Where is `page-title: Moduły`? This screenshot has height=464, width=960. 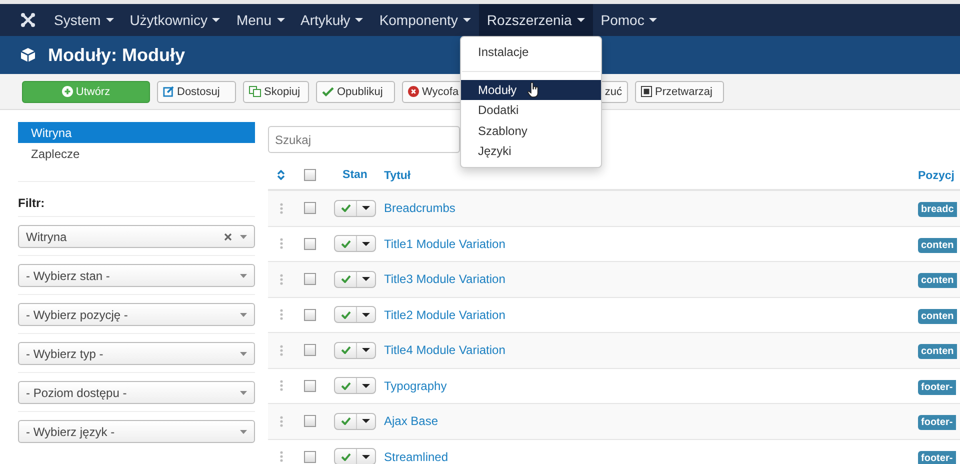
page-title: Moduły is located at coordinates (116, 55).